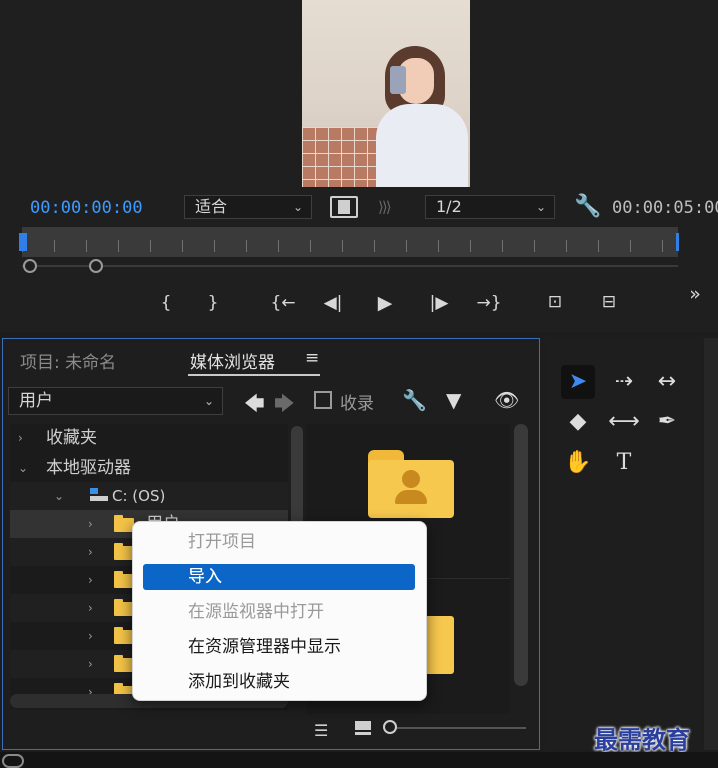  What do you see at coordinates (99, 495) in the screenshot?
I see `drive-icon` at bounding box center [99, 495].